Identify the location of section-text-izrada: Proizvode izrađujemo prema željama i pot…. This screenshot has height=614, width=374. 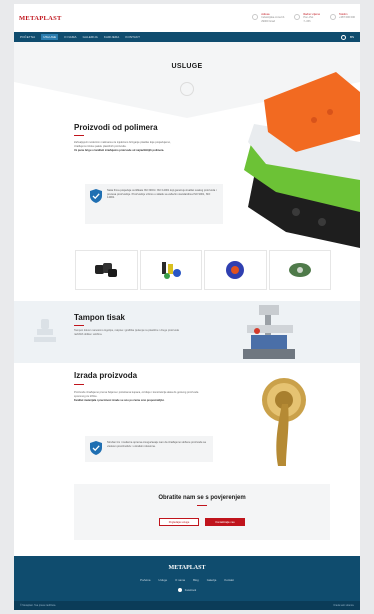
(136, 396).